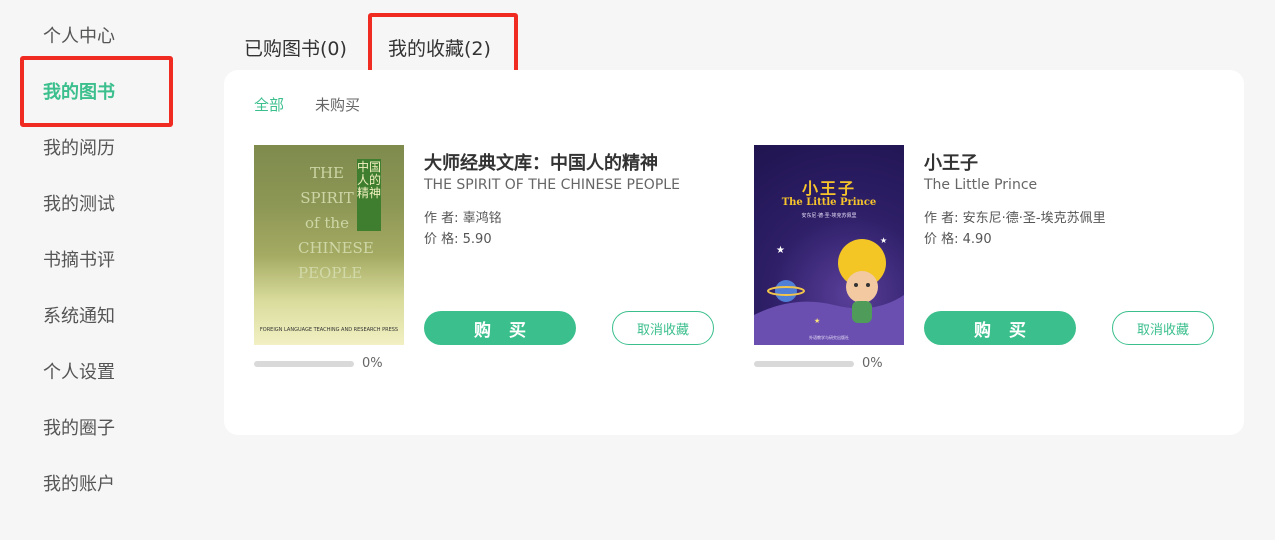 The height and width of the screenshot is (540, 1275). I want to click on sidebar-item-personal-settings: 个人设置, so click(79, 373).